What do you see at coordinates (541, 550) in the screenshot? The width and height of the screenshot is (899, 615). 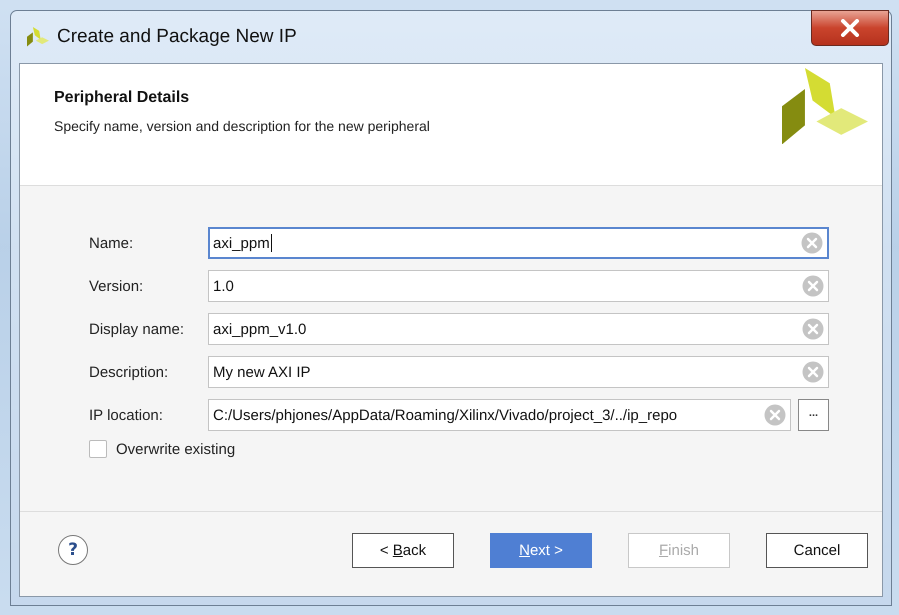 I see `dialog-button: Next >` at bounding box center [541, 550].